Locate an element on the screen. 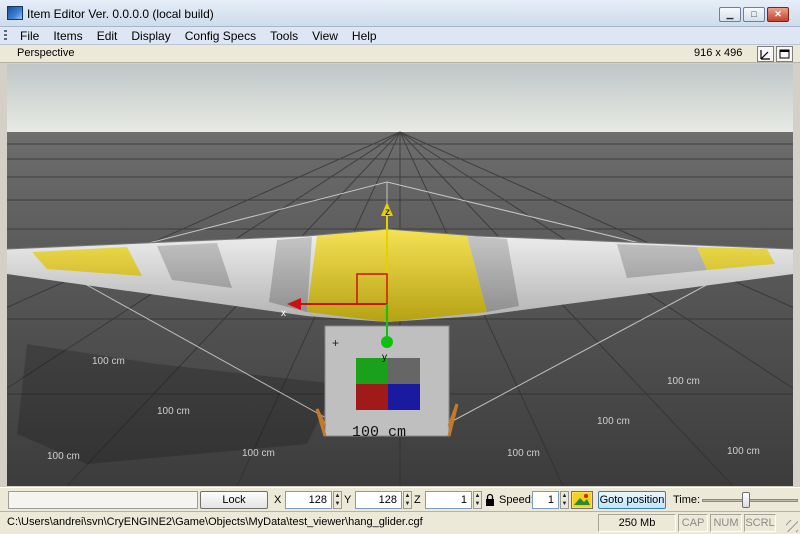 The height and width of the screenshot is (534, 800). menu-config-specs: Config Specs is located at coordinates (220, 36).